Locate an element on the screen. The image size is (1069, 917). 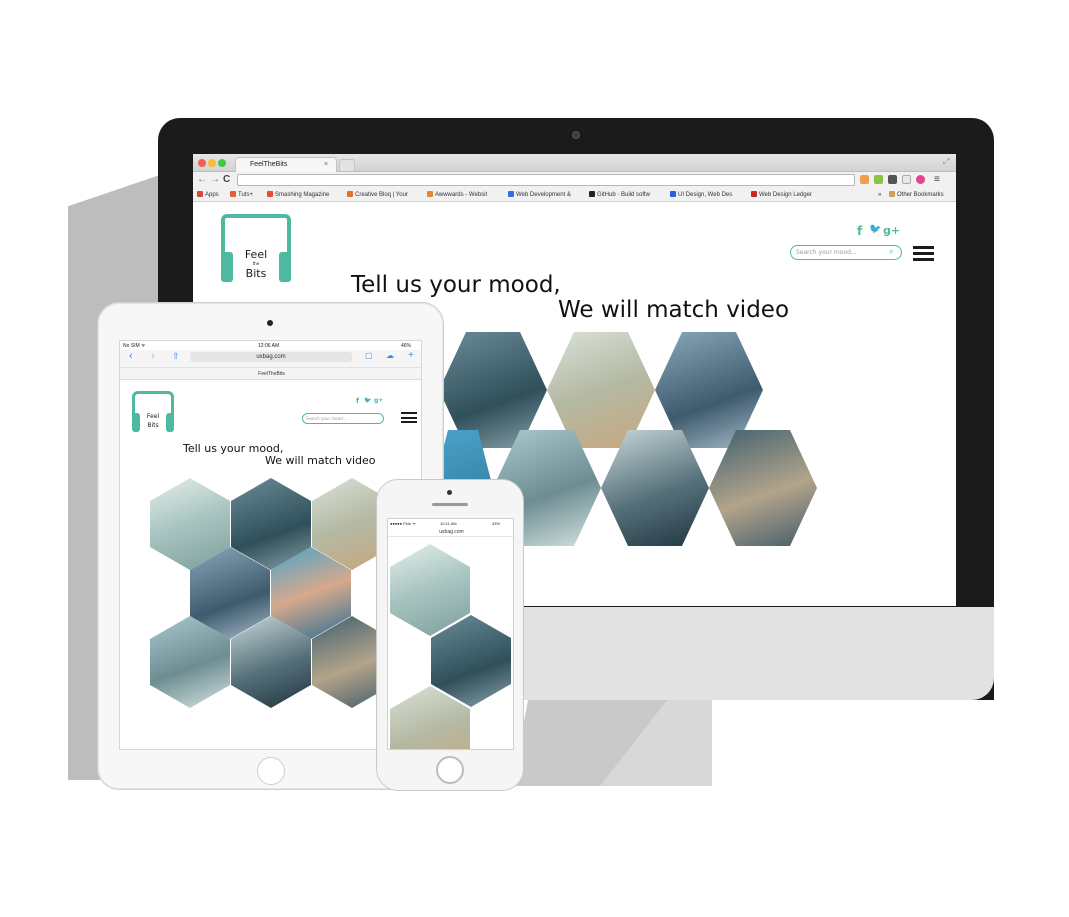
iphone-camera is located at coordinates (449, 492).